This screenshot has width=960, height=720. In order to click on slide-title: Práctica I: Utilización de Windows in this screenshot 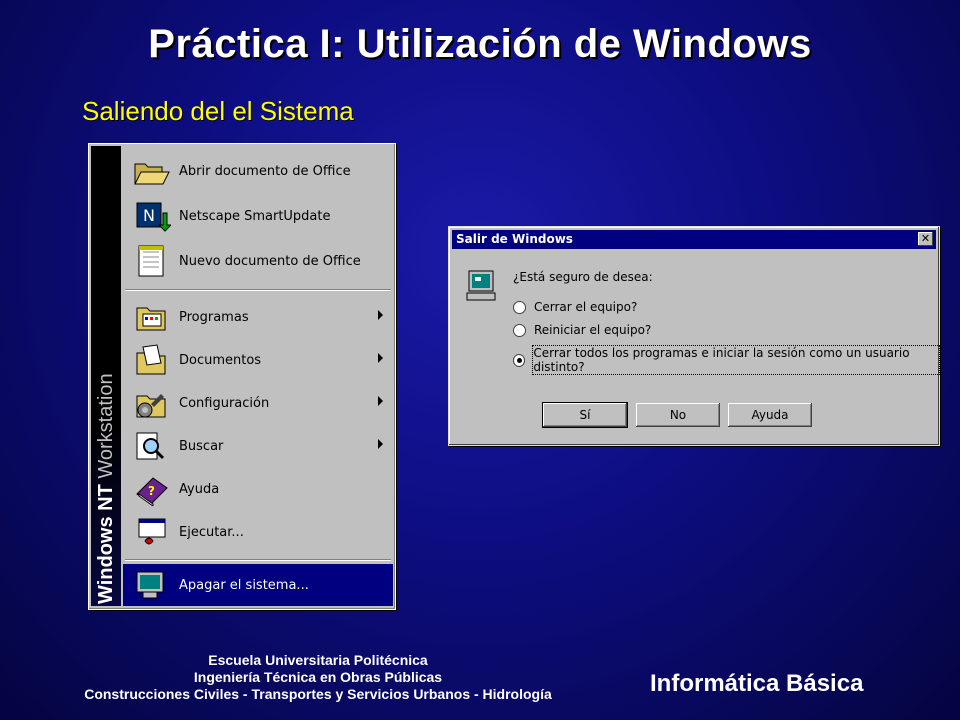, I will do `click(480, 44)`.